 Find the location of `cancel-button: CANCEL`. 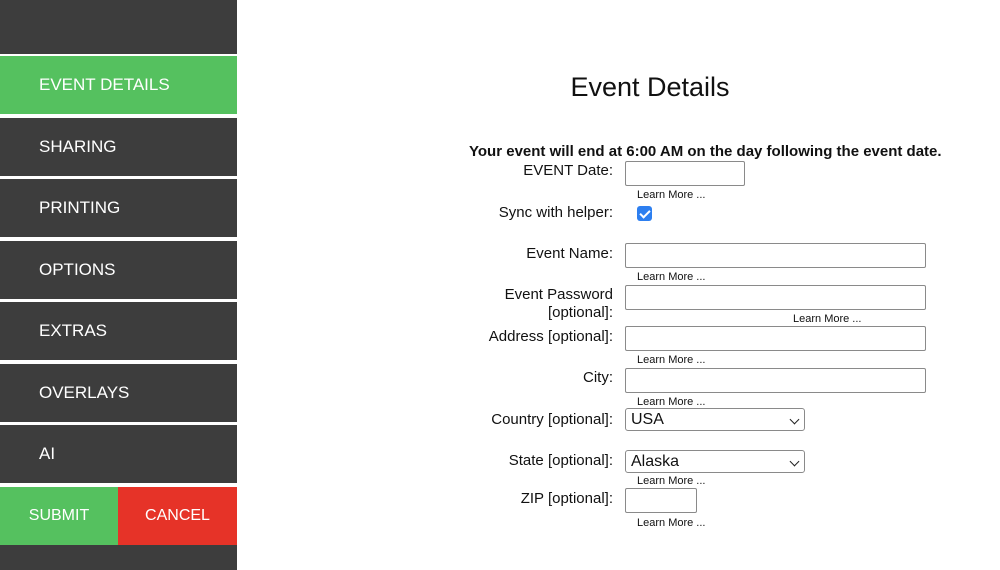

cancel-button: CANCEL is located at coordinates (177, 516).